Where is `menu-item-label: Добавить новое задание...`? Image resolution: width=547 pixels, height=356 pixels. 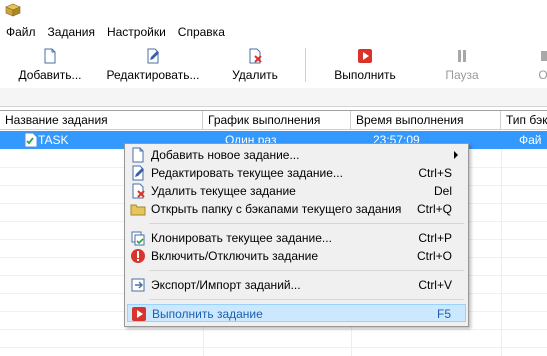
menu-item-label: Добавить новое задание... is located at coordinates (225, 155).